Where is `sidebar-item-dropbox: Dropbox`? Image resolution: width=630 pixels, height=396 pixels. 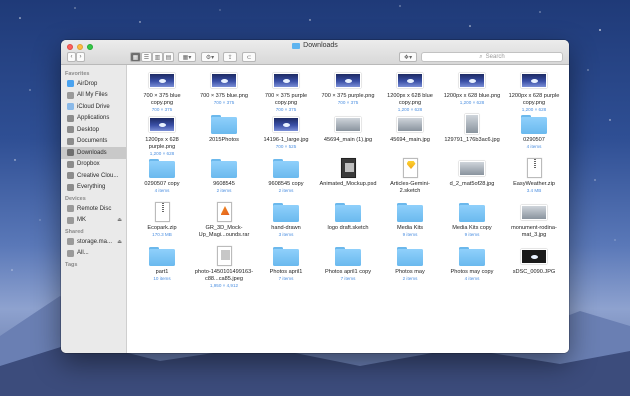
sidebar-item-dropbox: Dropbox is located at coordinates (93, 165).